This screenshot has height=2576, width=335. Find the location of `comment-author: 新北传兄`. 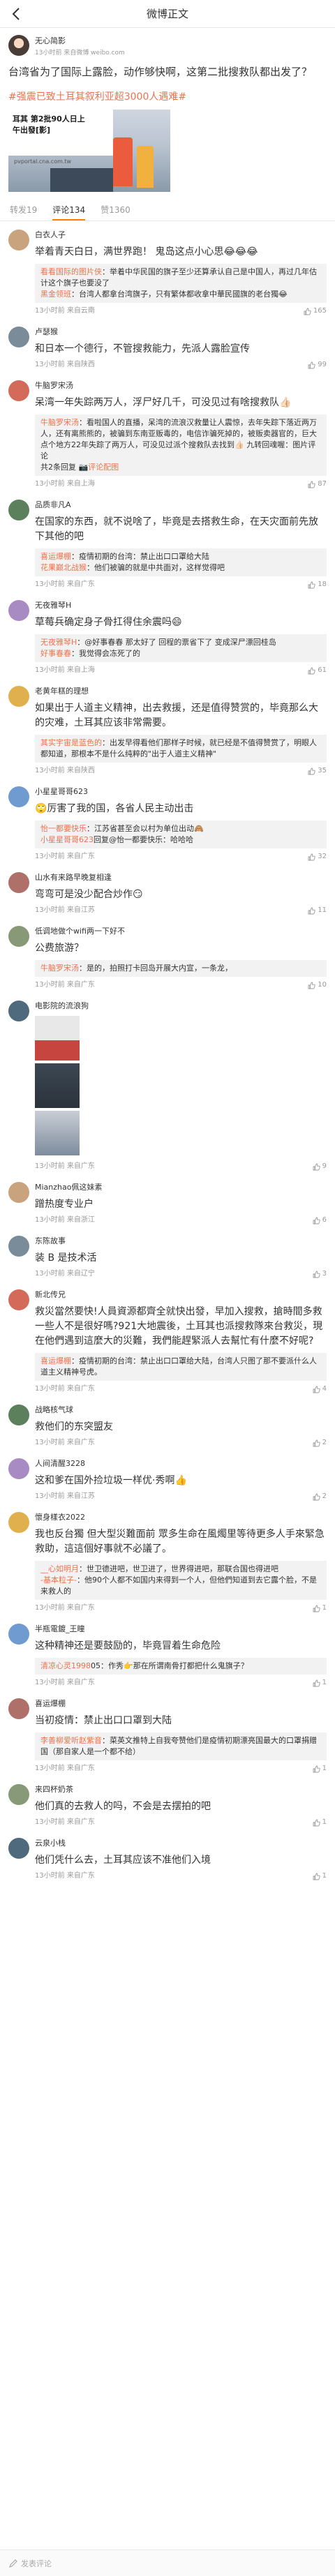

comment-author: 新北传兄 is located at coordinates (181, 1295).